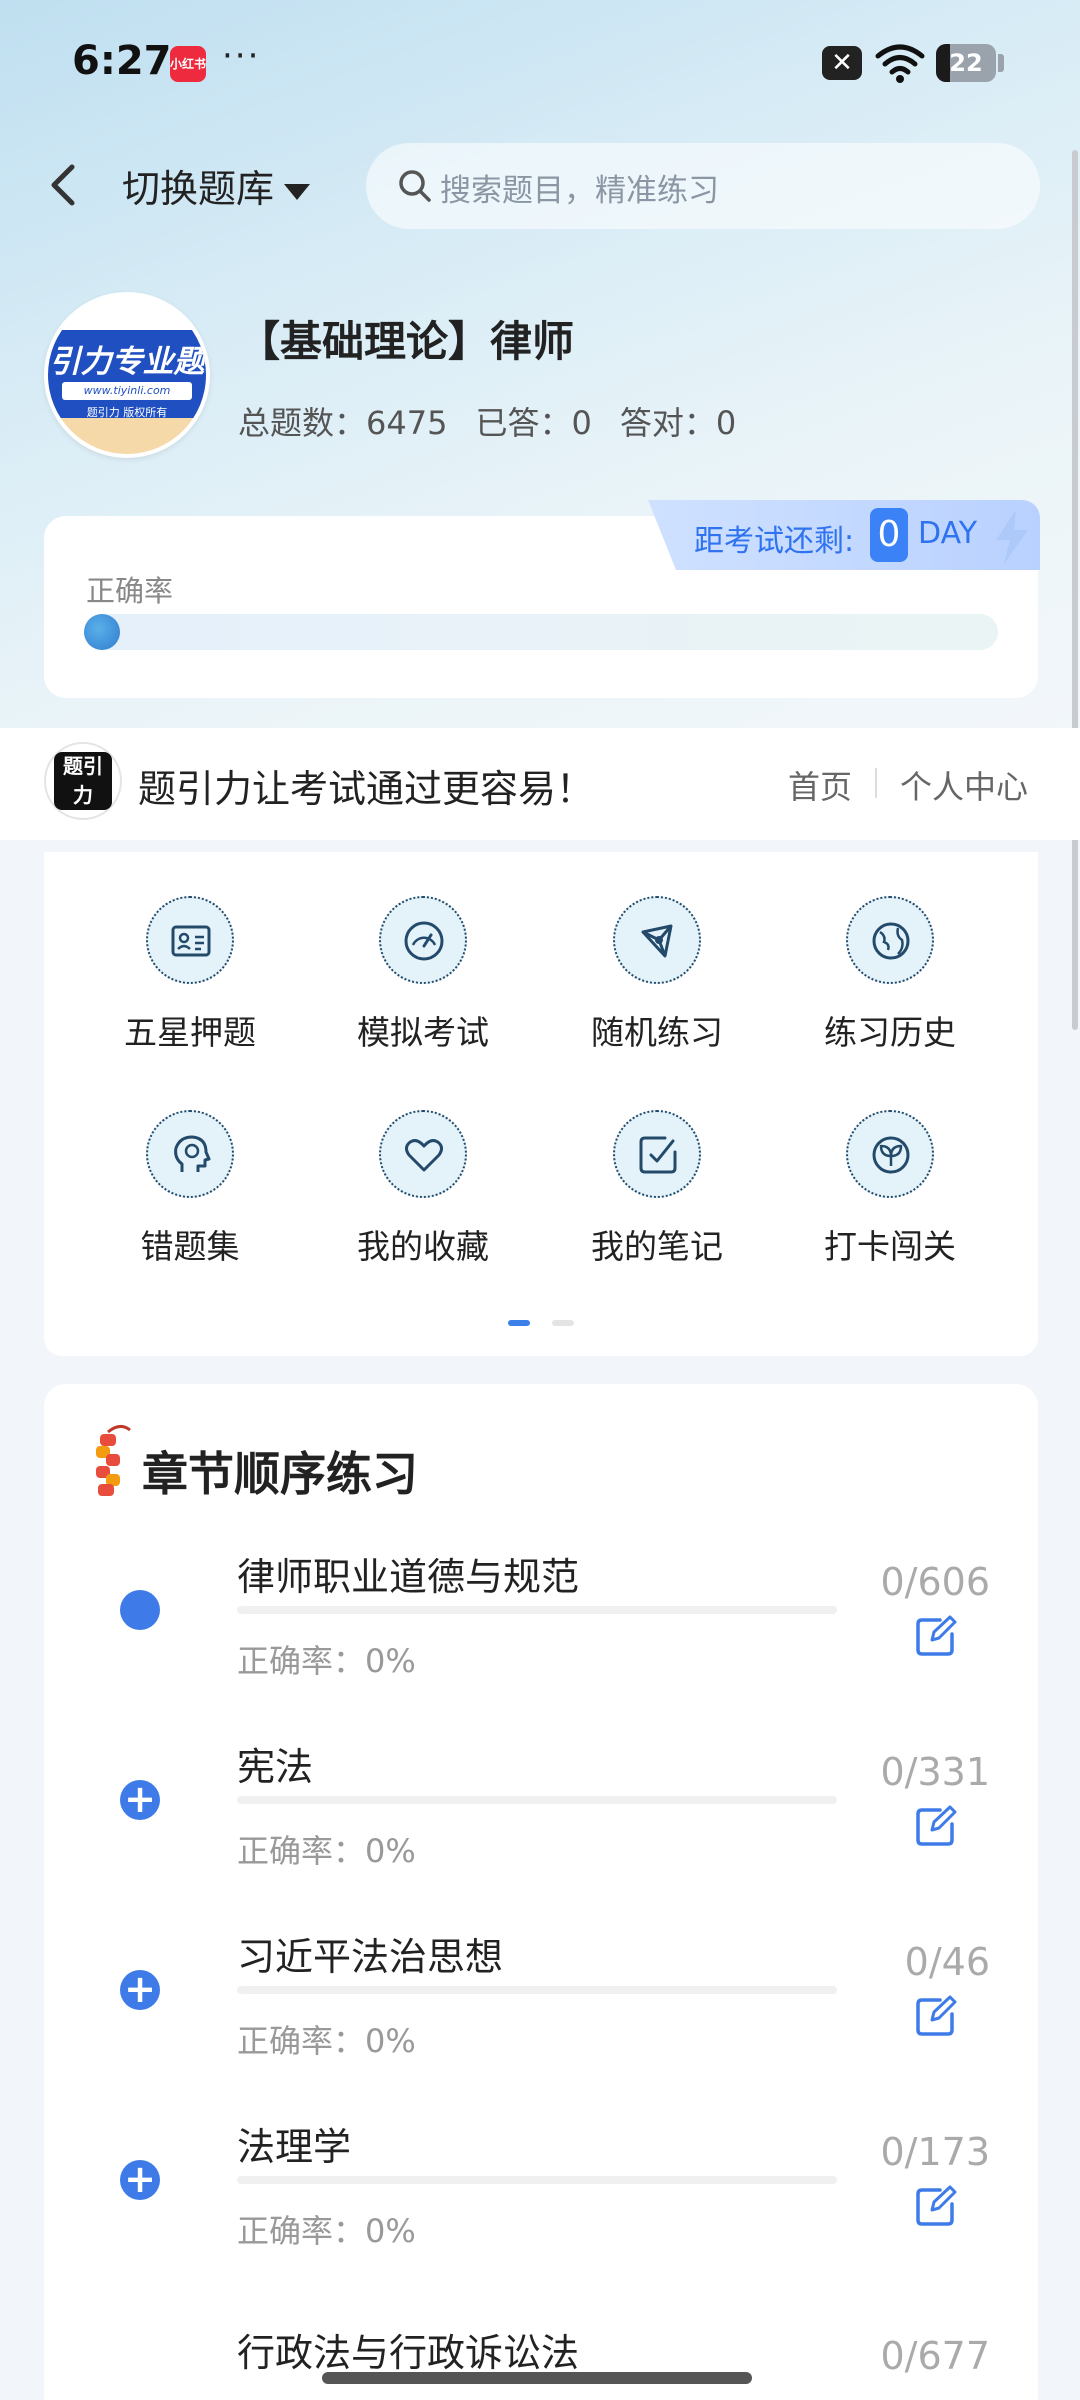 The width and height of the screenshot is (1080, 2400). Describe the element at coordinates (190, 986) in the screenshot. I see `function-five-star: 五星押题` at that location.